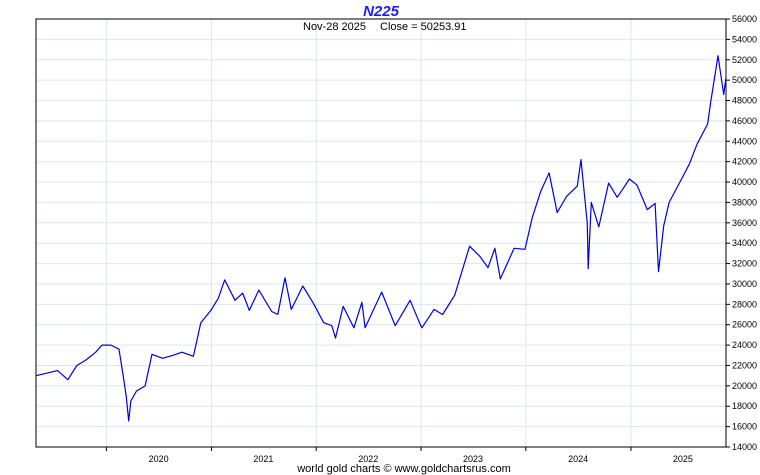 The width and height of the screenshot is (760, 475). Describe the element at coordinates (744, 141) in the screenshot. I see `y-tick-label: 44000` at that location.